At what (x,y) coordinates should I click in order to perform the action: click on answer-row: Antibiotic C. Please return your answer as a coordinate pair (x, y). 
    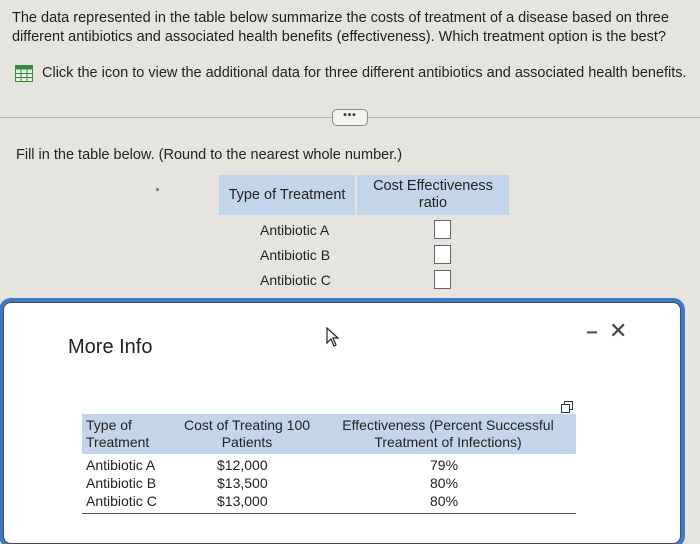
    Looking at the image, I should click on (364, 279).